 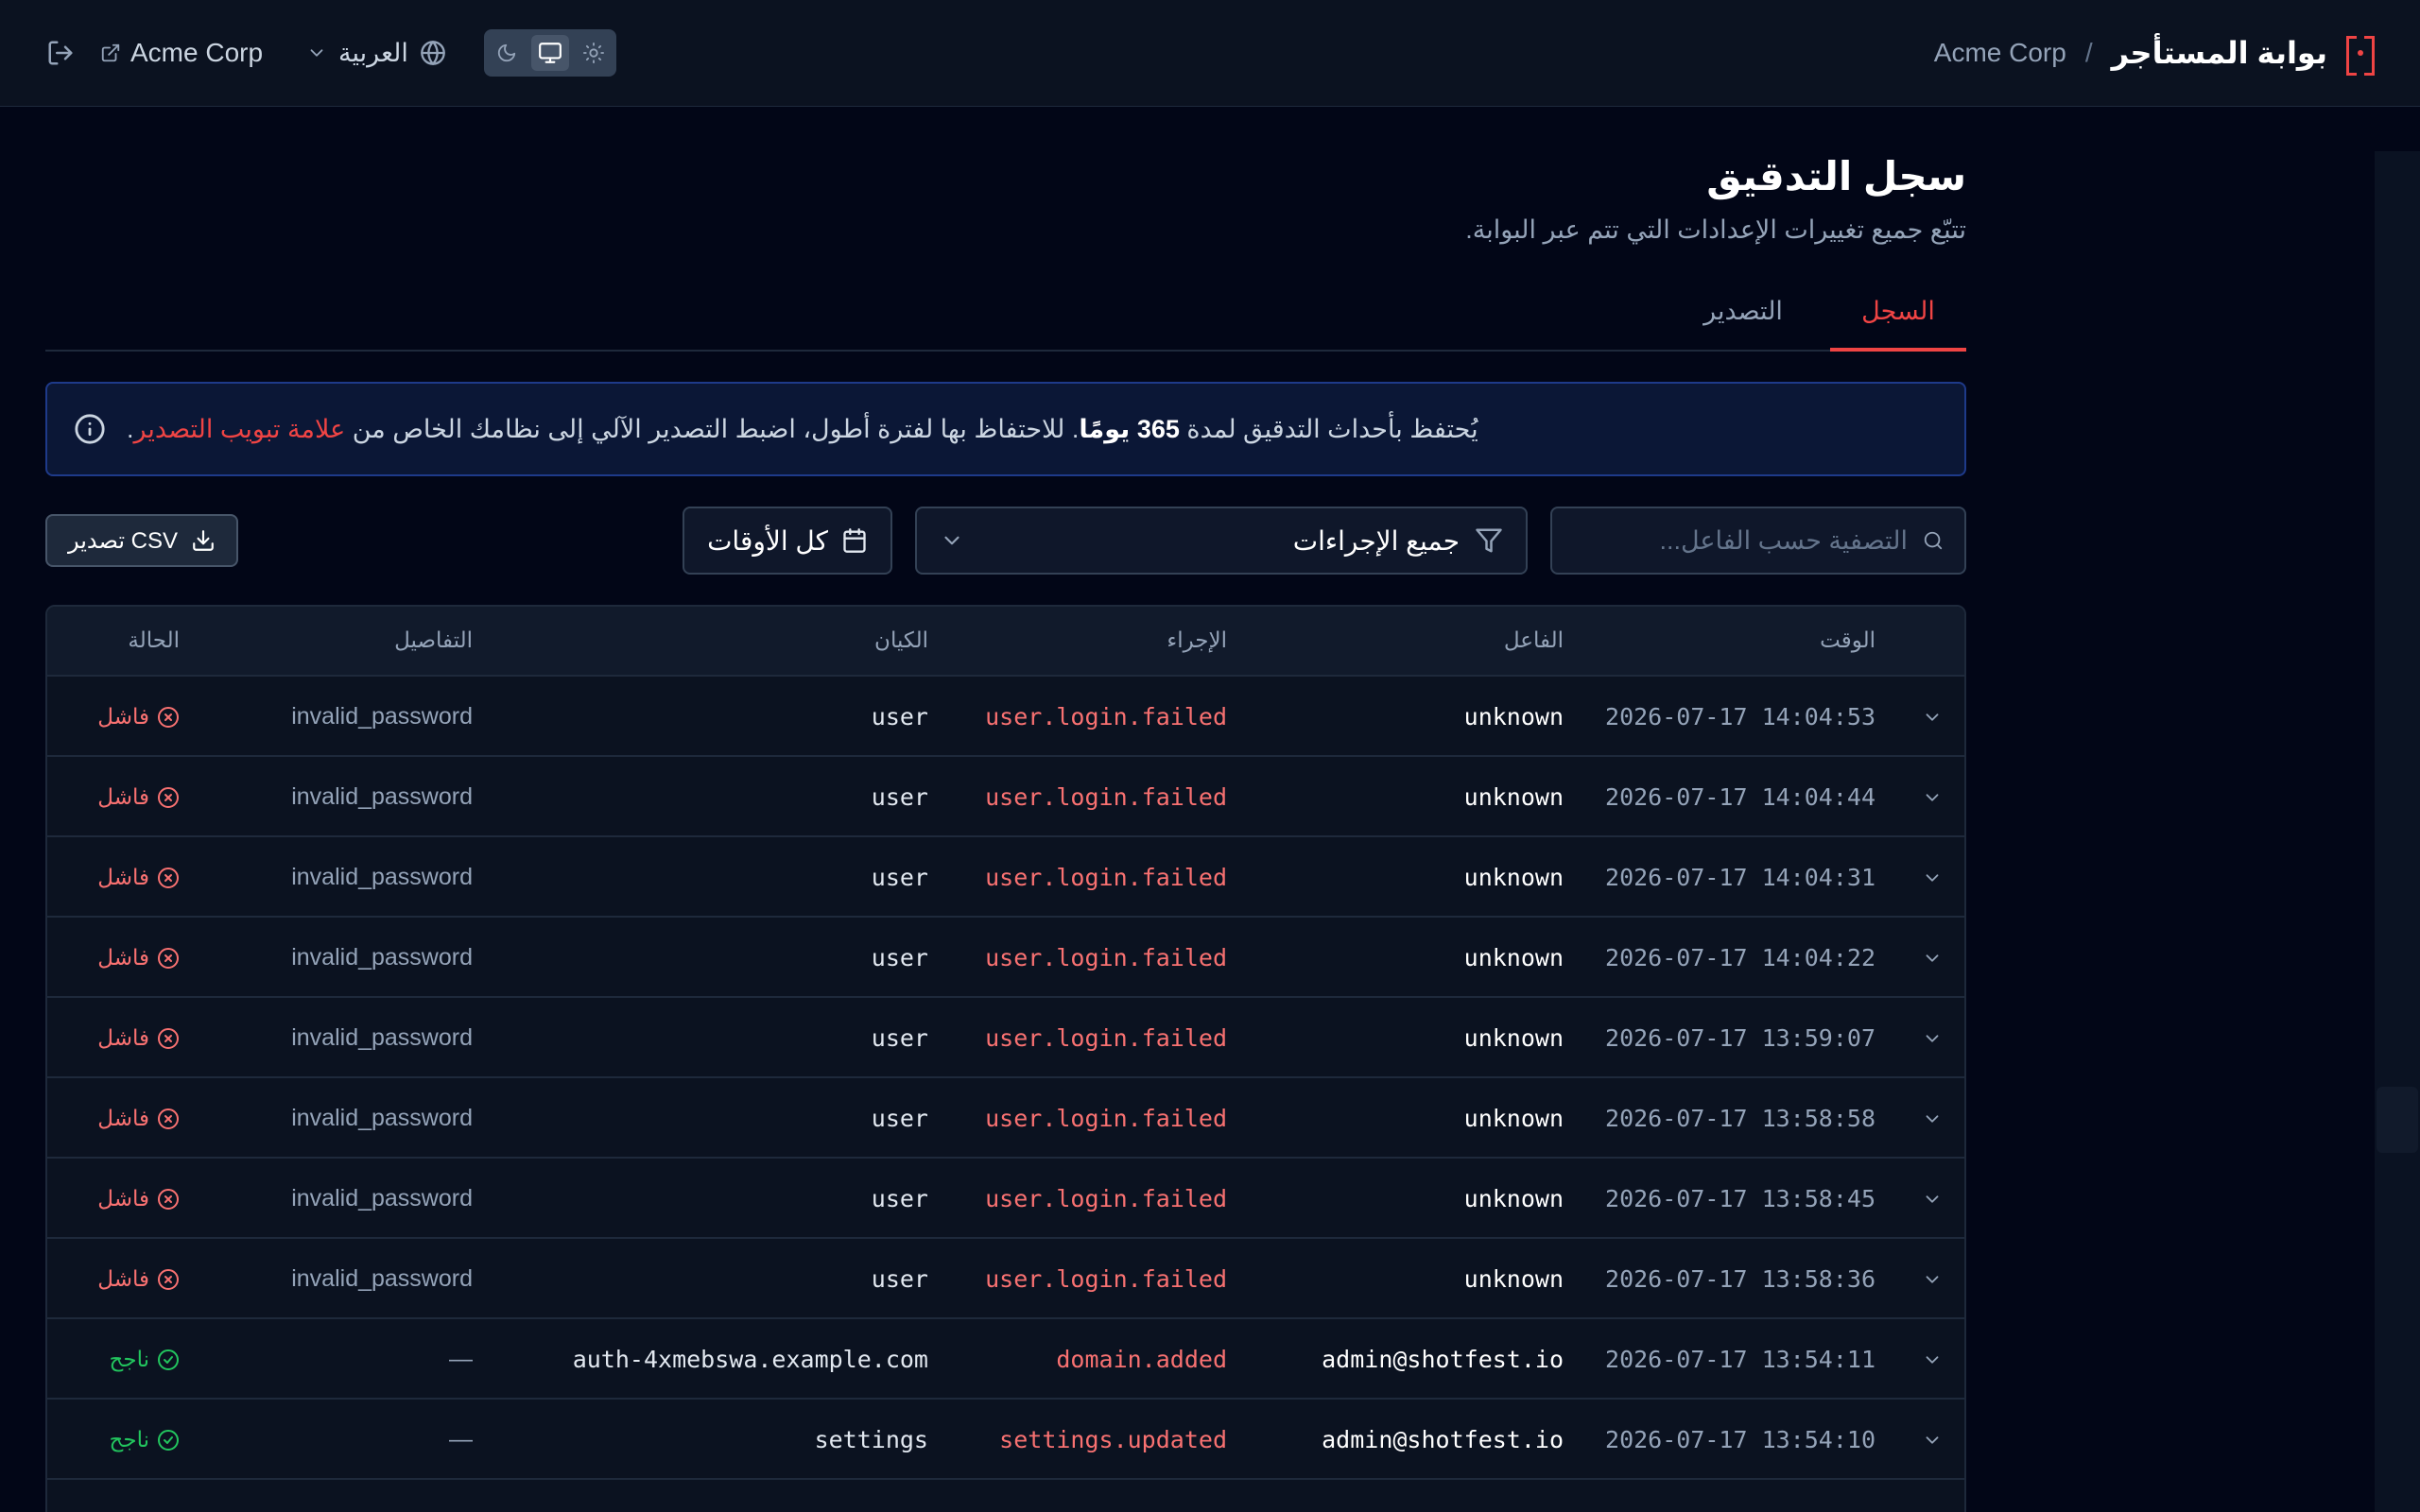 I want to click on calendar-icon, so click(x=854, y=540).